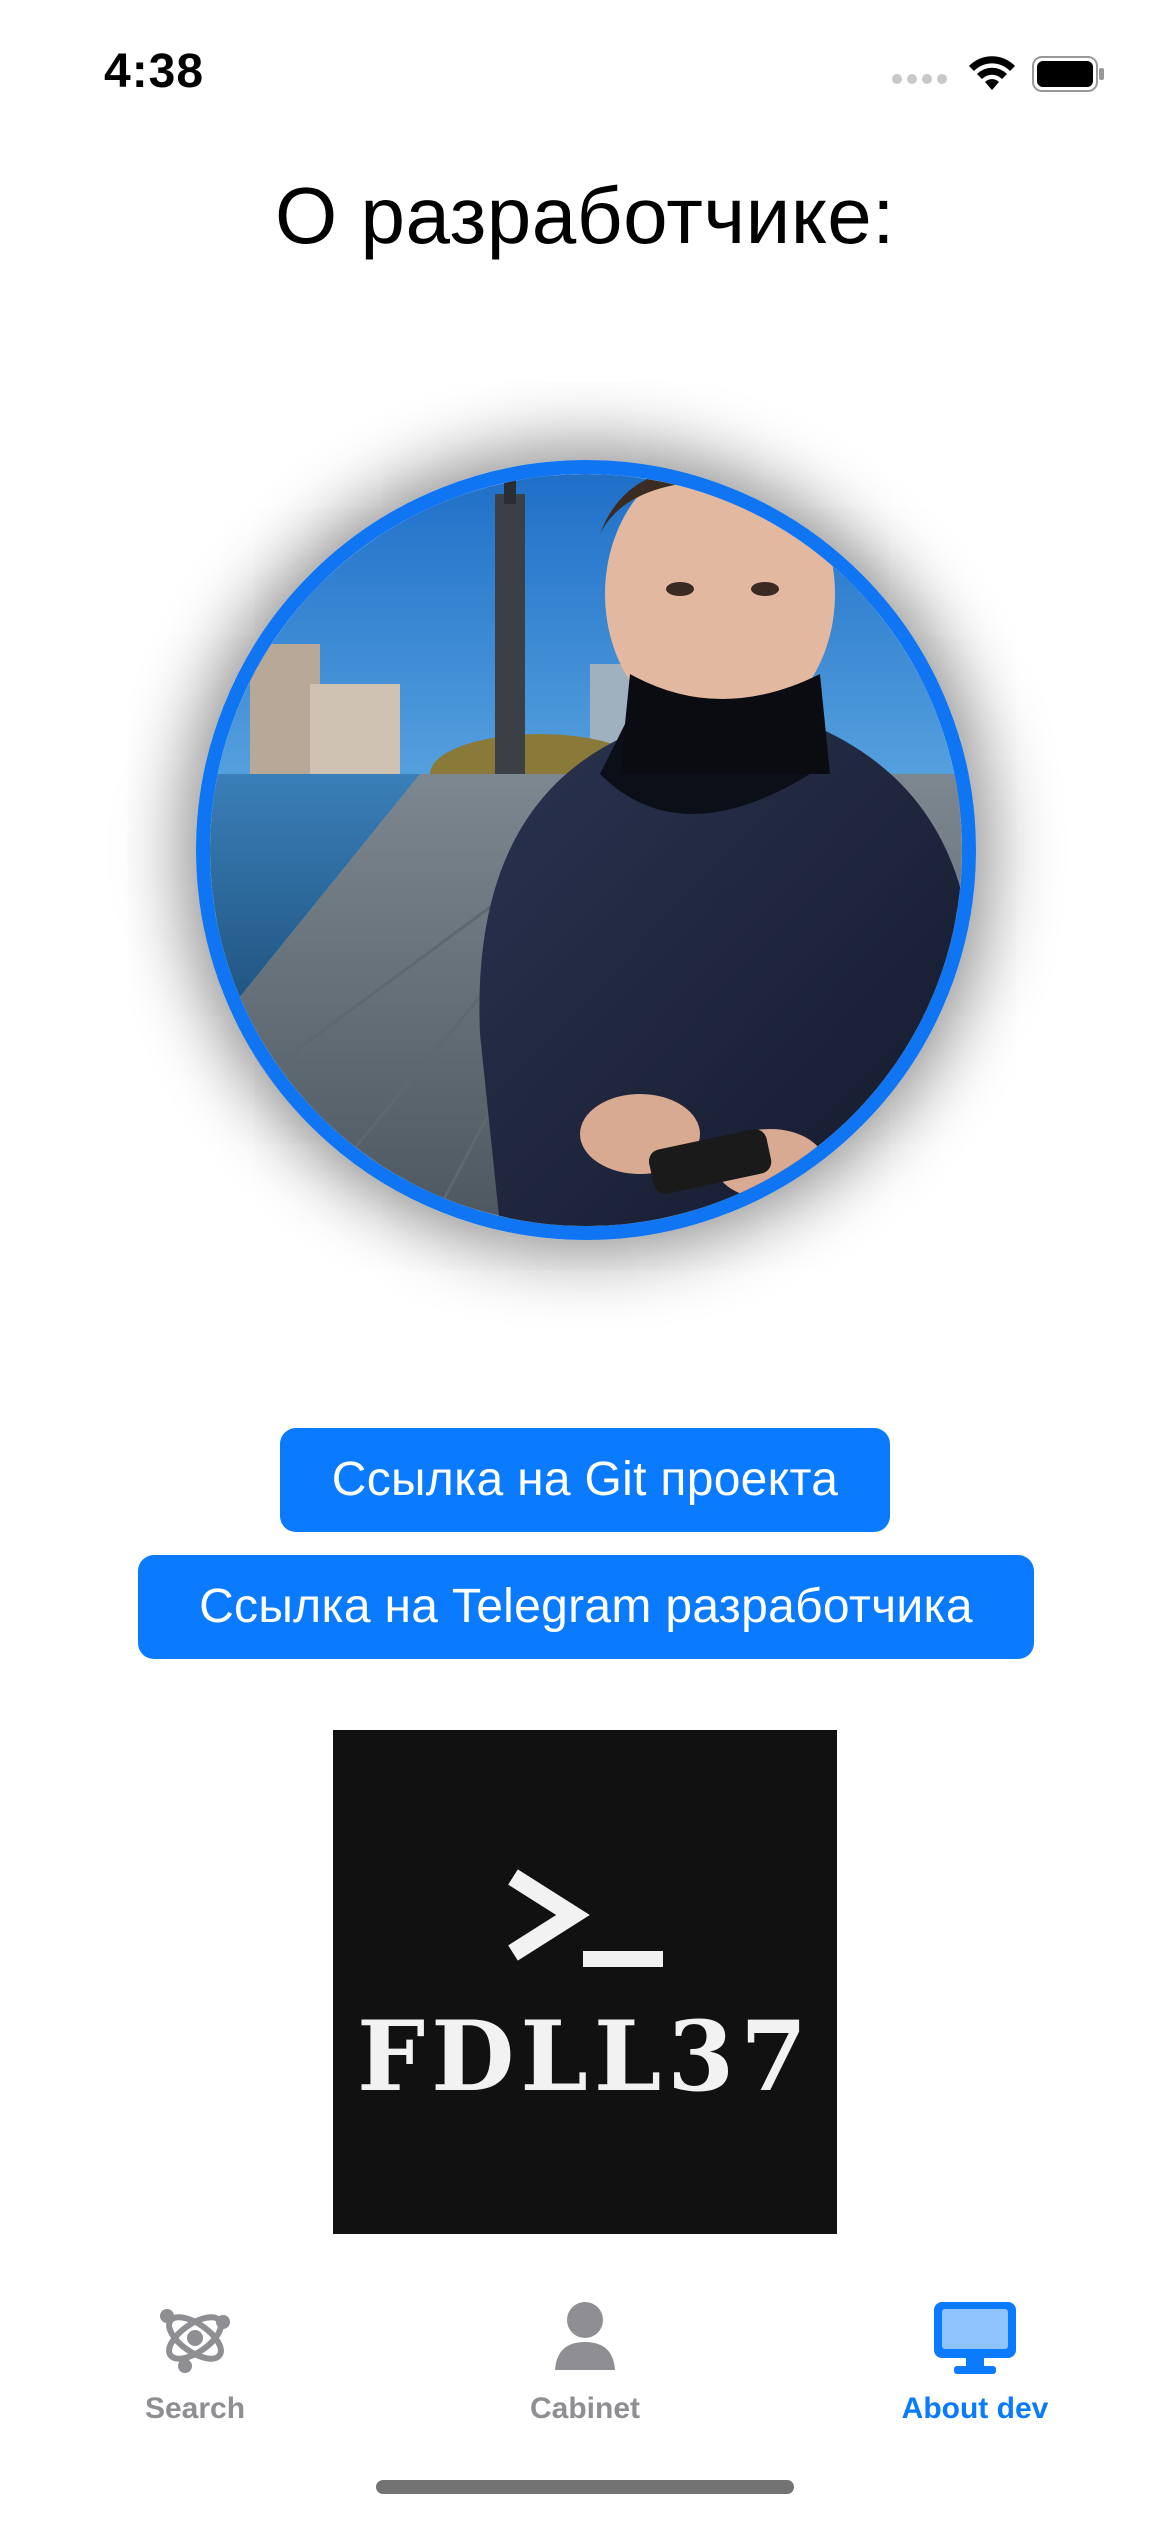 This screenshot has width=1170, height=2532. Describe the element at coordinates (195, 2408) in the screenshot. I see `tab-search-label: Search` at that location.